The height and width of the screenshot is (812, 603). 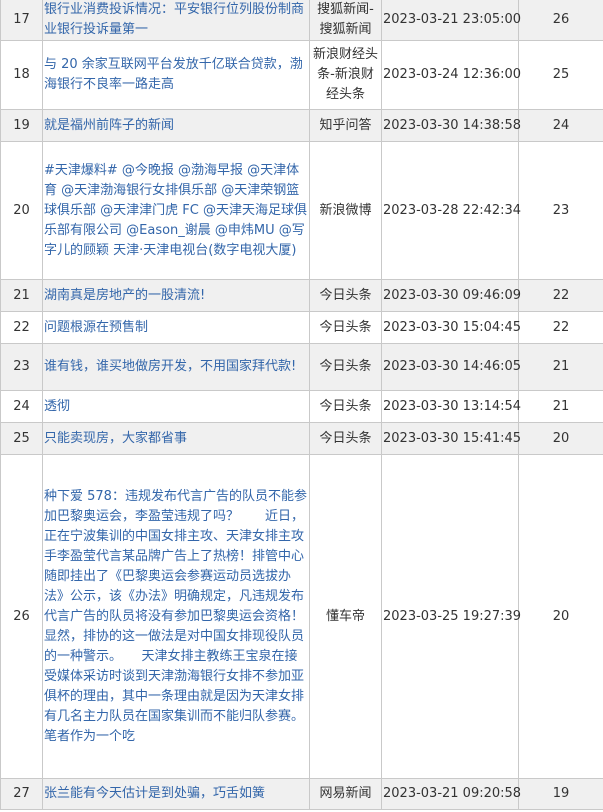 I want to click on row-title-link: 与 20 余家互联网平台发放千亿联合贷款，渤海银行不良率一路走高, so click(x=176, y=75).